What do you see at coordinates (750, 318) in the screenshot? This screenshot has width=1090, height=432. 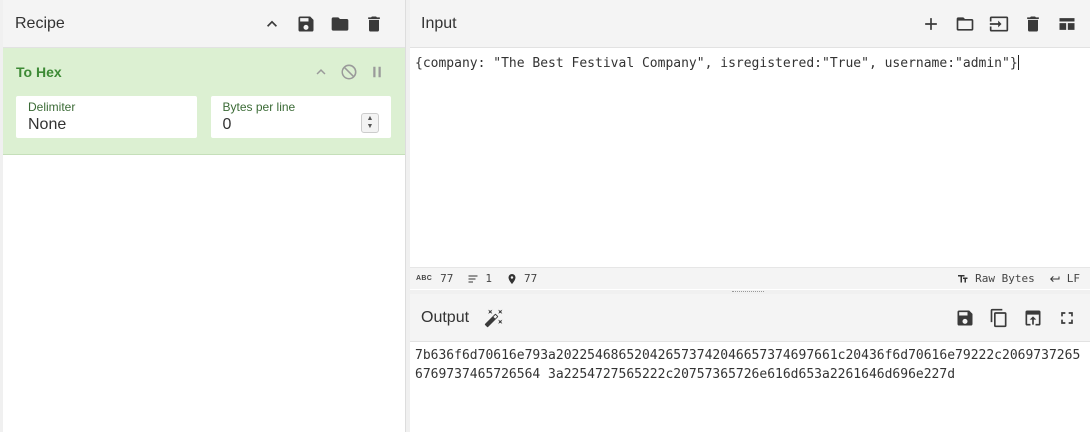 I see `output-header: Output` at bounding box center [750, 318].